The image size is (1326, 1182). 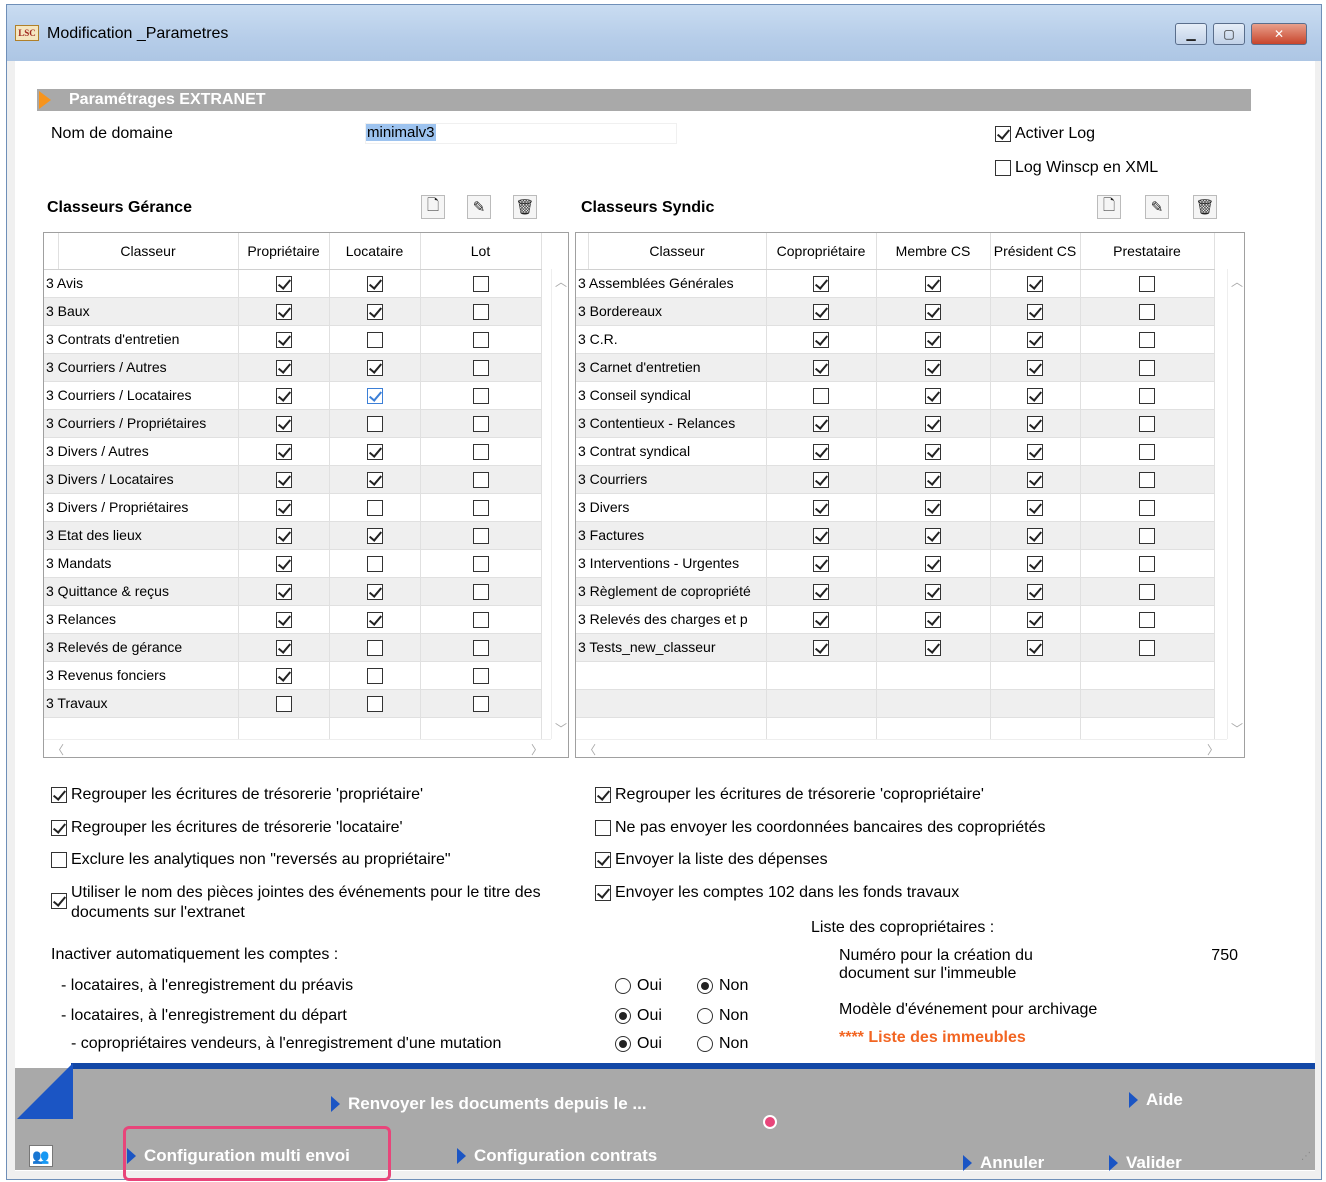 I want to click on classeur-name: 3 Interventions - Urgentes, so click(x=671, y=563).